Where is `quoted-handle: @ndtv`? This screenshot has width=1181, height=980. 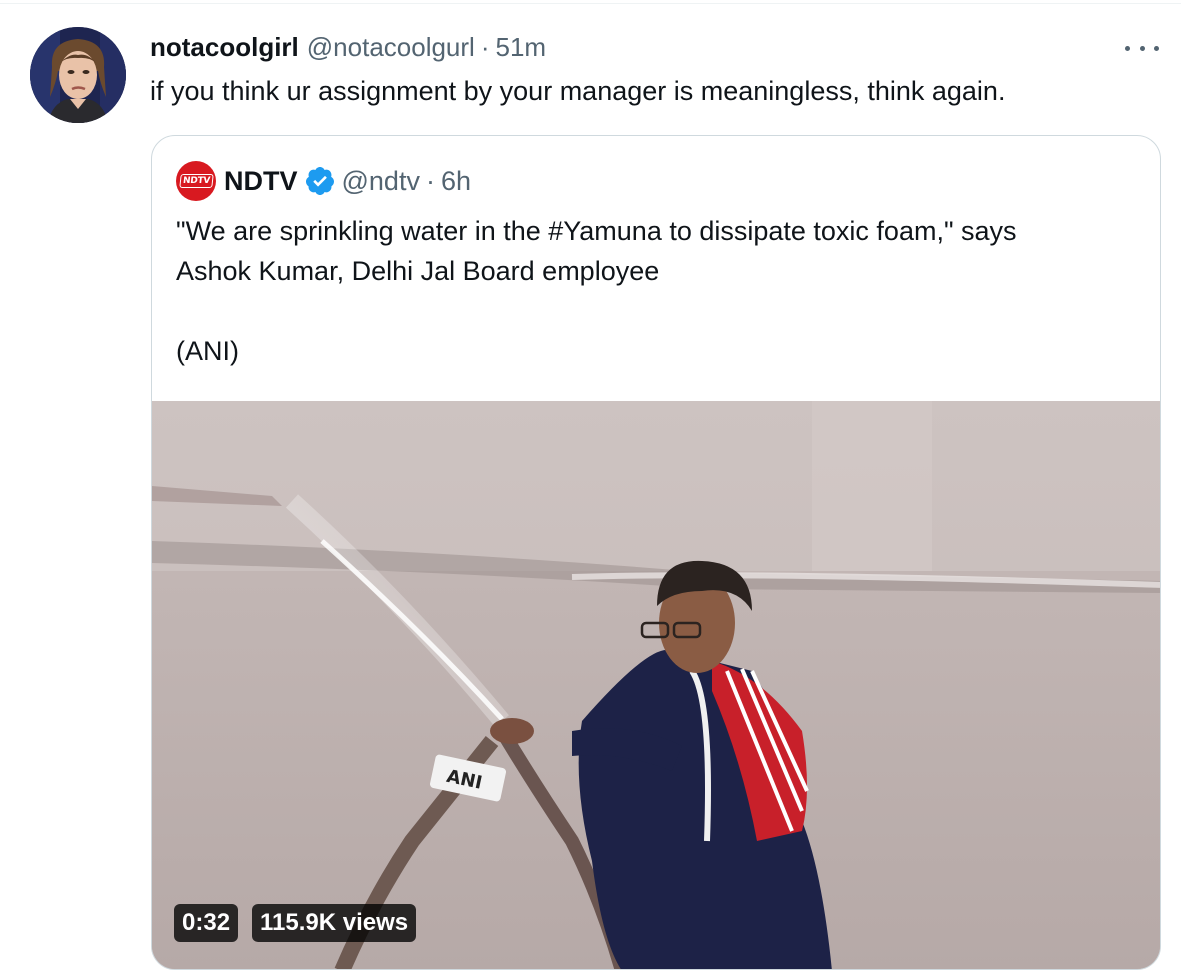
quoted-handle: @ndtv is located at coordinates (381, 181).